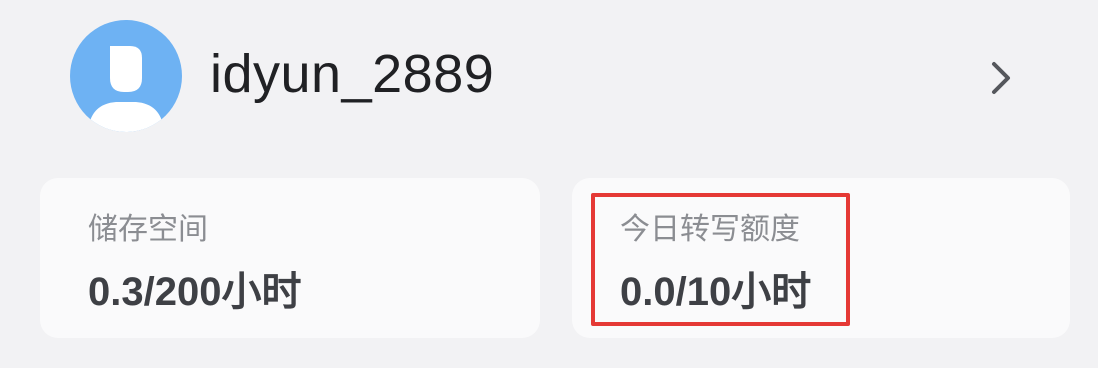  What do you see at coordinates (195, 292) in the screenshot?
I see `storage-value: 0.3/200小时` at bounding box center [195, 292].